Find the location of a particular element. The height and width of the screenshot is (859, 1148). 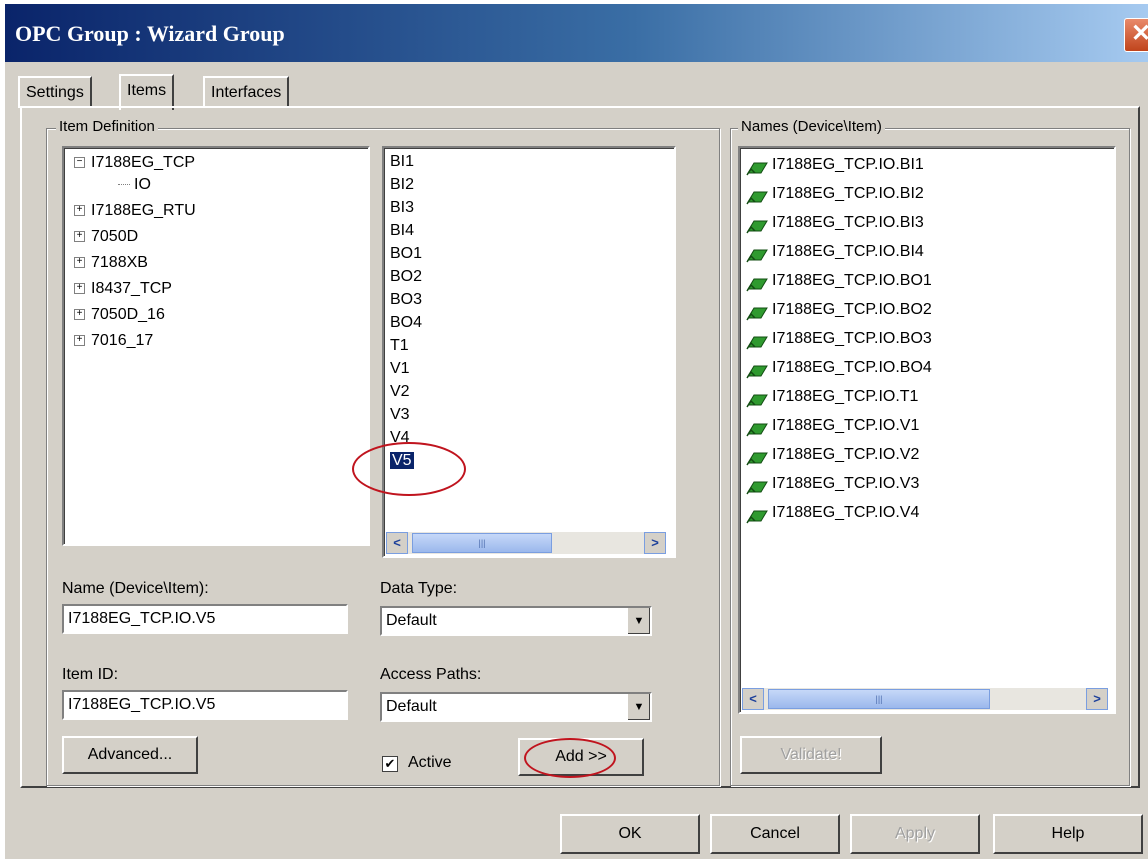

list-item: I7188EG_TCP.IO.BI2 is located at coordinates (835, 193).